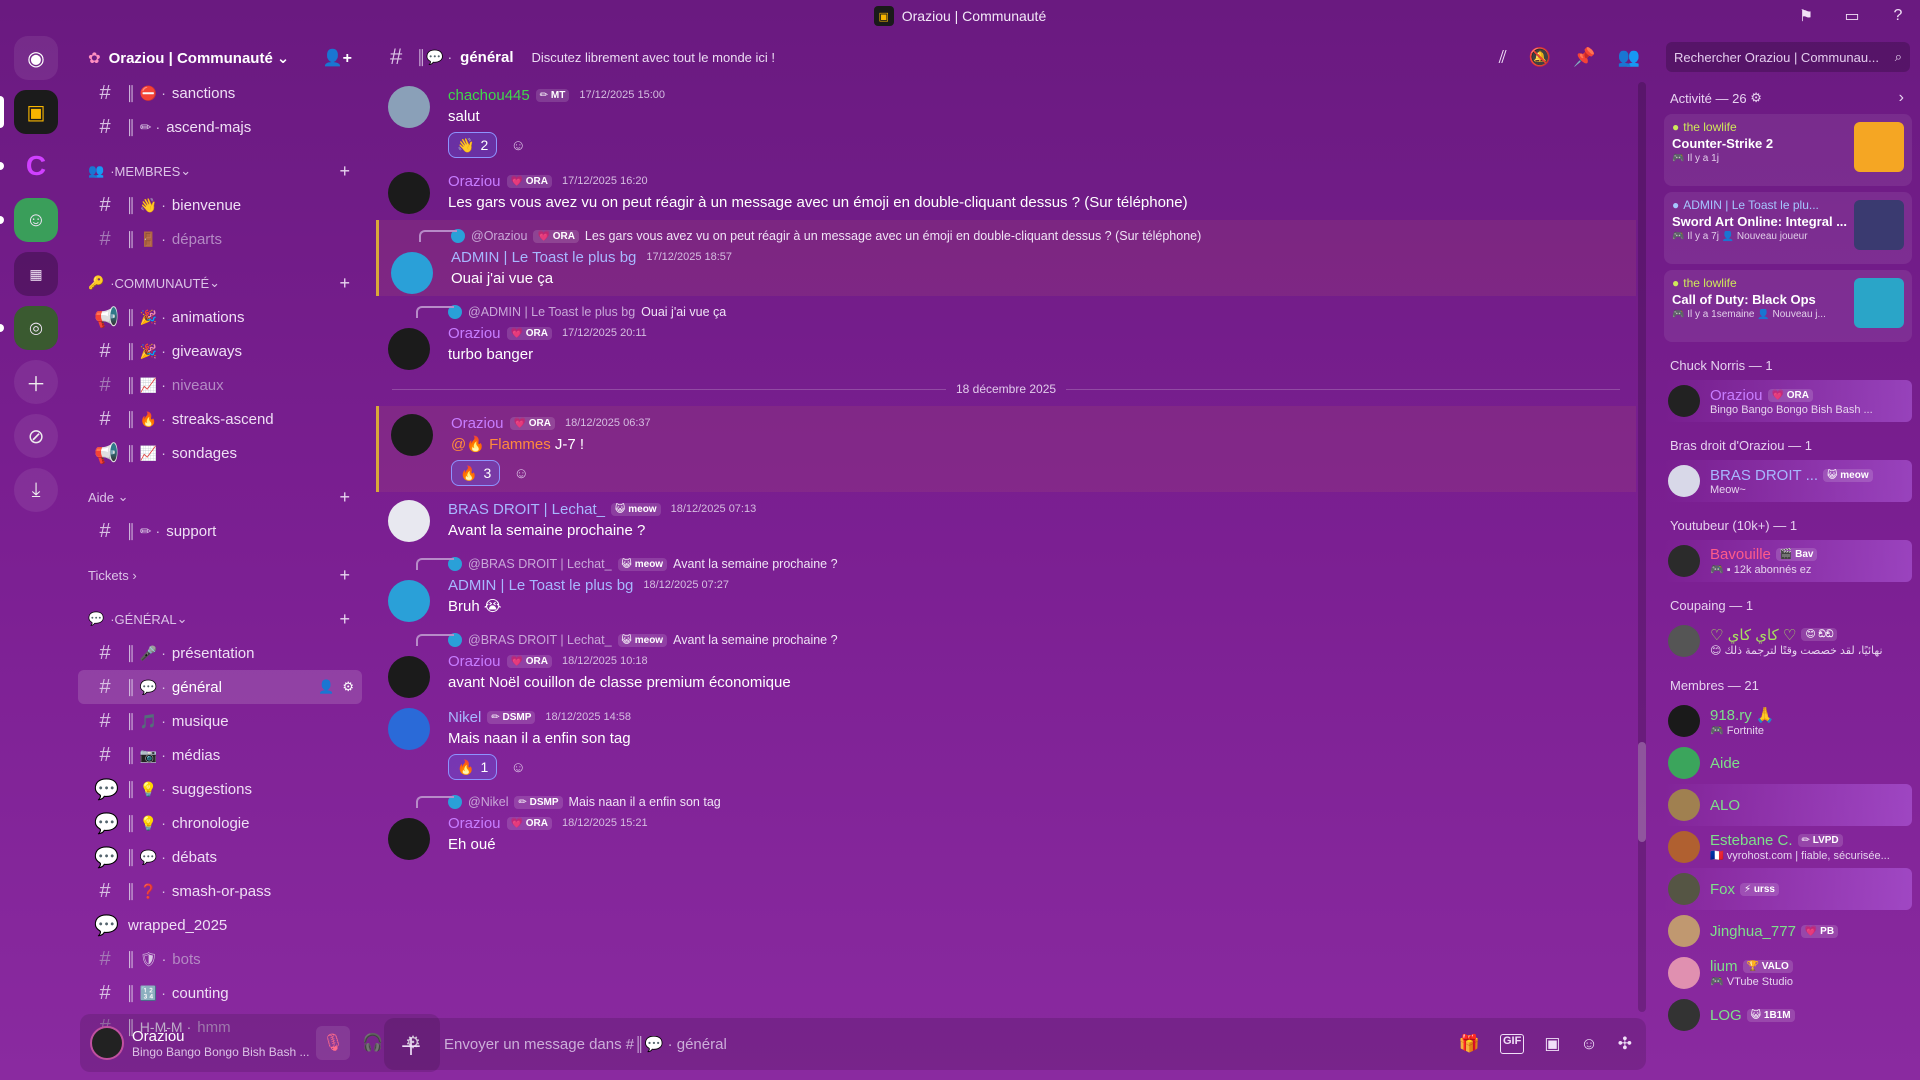 The image size is (1920, 1080). I want to click on channel-smash-or-pass: # ║ ❓ · smash-or-pass, so click(220, 891).